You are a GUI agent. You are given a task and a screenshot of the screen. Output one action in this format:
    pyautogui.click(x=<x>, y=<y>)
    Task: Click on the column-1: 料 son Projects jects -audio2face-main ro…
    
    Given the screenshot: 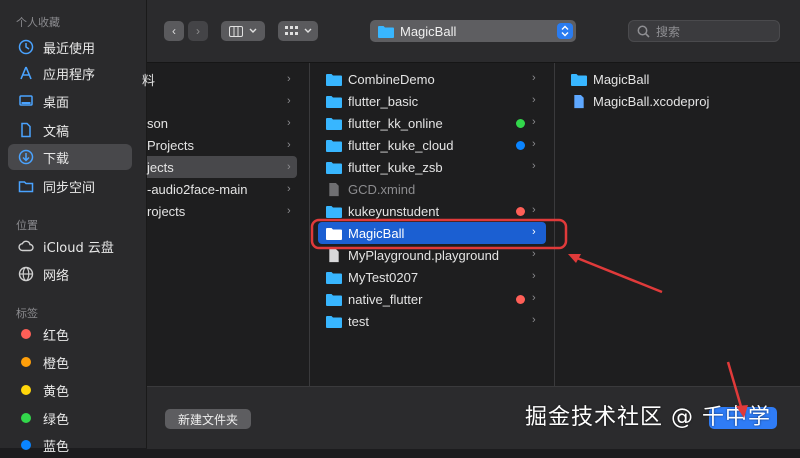 What is the action you would take?
    pyautogui.click(x=226, y=224)
    